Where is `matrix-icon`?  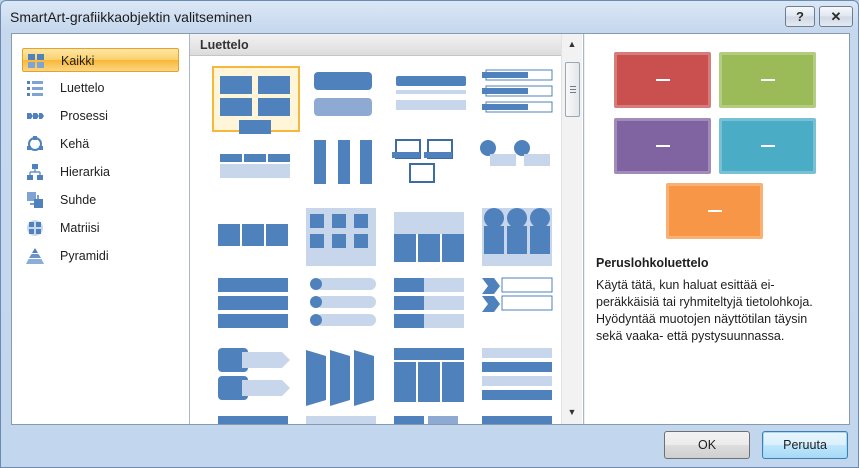 matrix-icon is located at coordinates (35, 228).